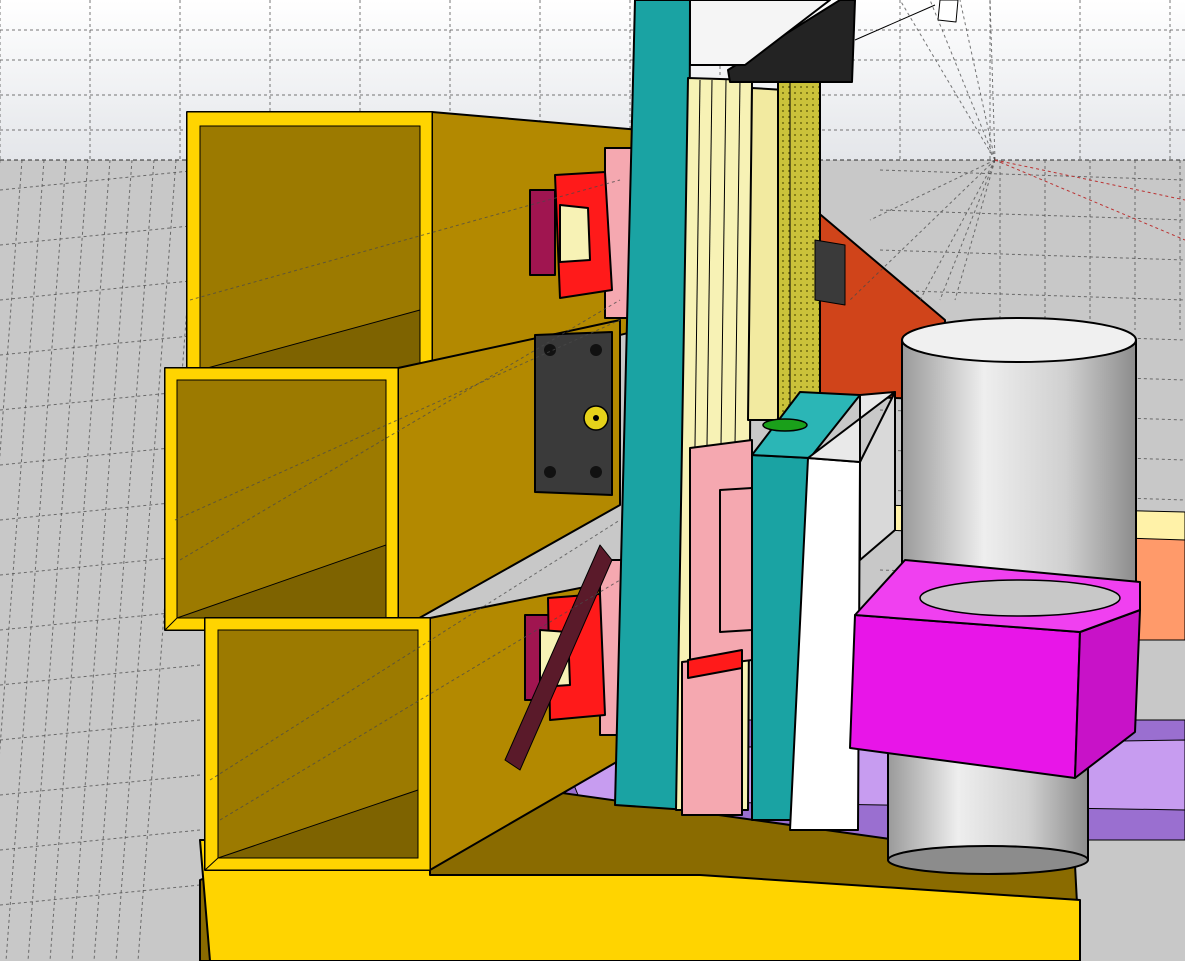  What do you see at coordinates (573, 413) in the screenshot?
I see `bearing-block` at bounding box center [573, 413].